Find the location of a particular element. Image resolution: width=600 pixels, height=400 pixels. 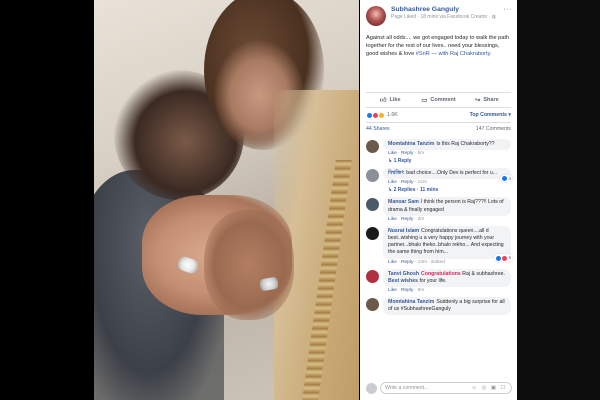

comment-text: Raj & subhashree. is located at coordinates (482, 273).